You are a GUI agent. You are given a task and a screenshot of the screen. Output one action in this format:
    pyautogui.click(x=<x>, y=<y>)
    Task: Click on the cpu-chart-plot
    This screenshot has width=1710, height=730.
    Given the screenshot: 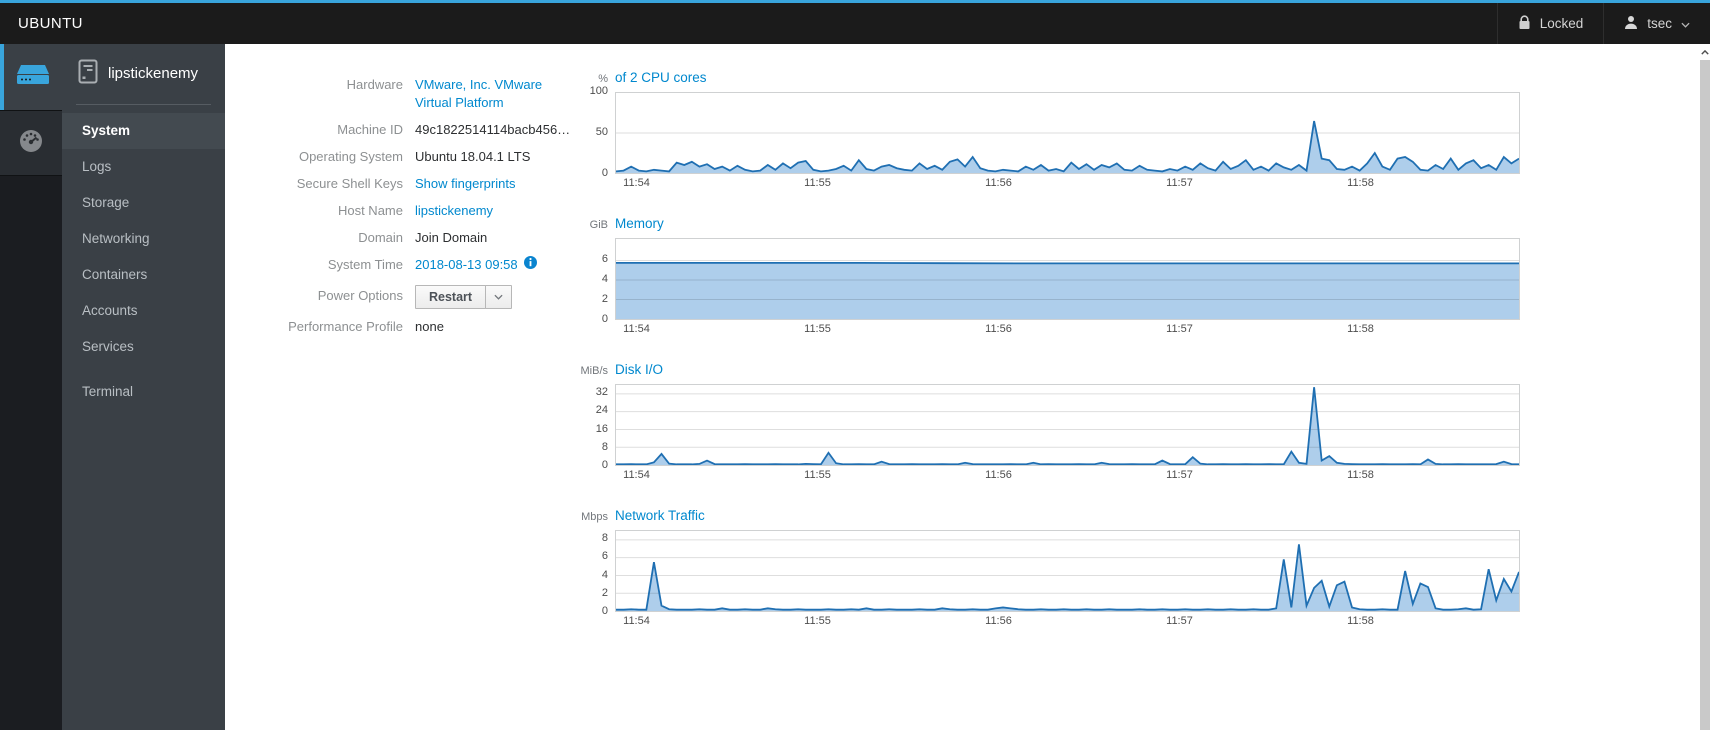 What is the action you would take?
    pyautogui.click(x=1067, y=133)
    